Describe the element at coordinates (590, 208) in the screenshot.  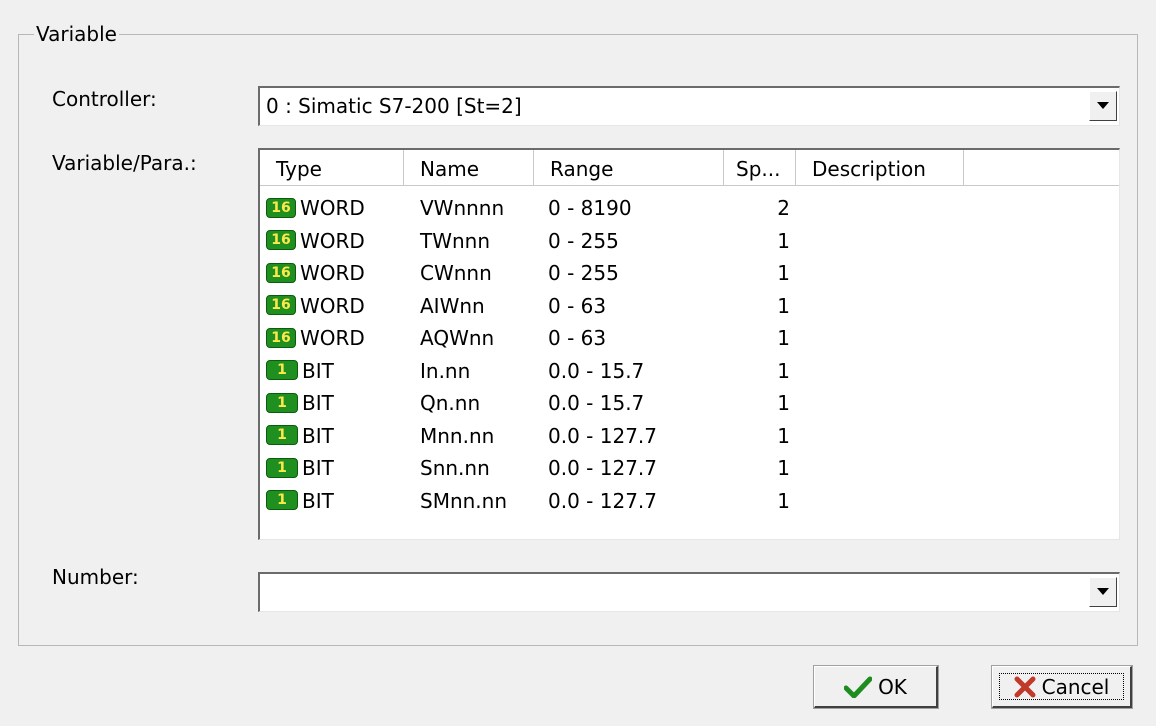
I see `range-cell: 0 - 8190` at that location.